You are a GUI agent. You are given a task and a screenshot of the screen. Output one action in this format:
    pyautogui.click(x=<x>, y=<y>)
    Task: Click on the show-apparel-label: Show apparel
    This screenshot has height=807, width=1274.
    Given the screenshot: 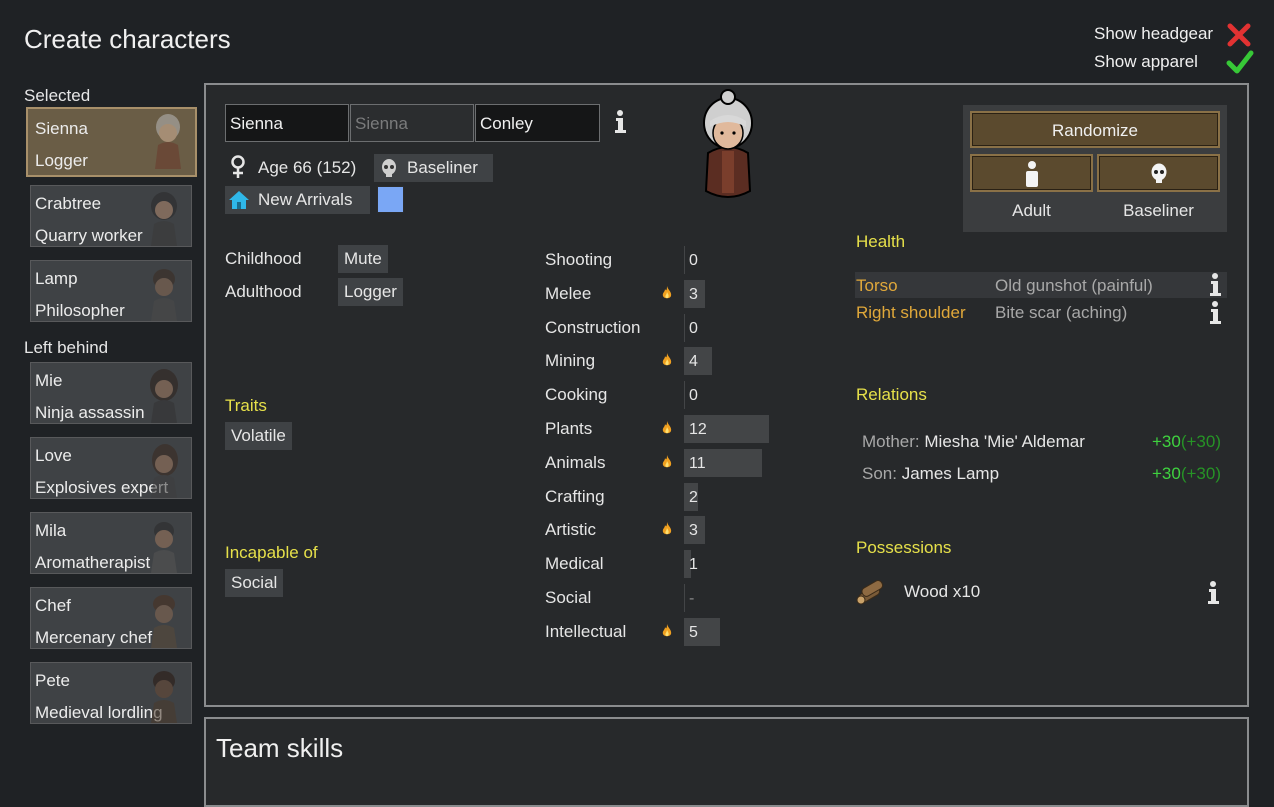 What is the action you would take?
    pyautogui.click(x=1146, y=62)
    